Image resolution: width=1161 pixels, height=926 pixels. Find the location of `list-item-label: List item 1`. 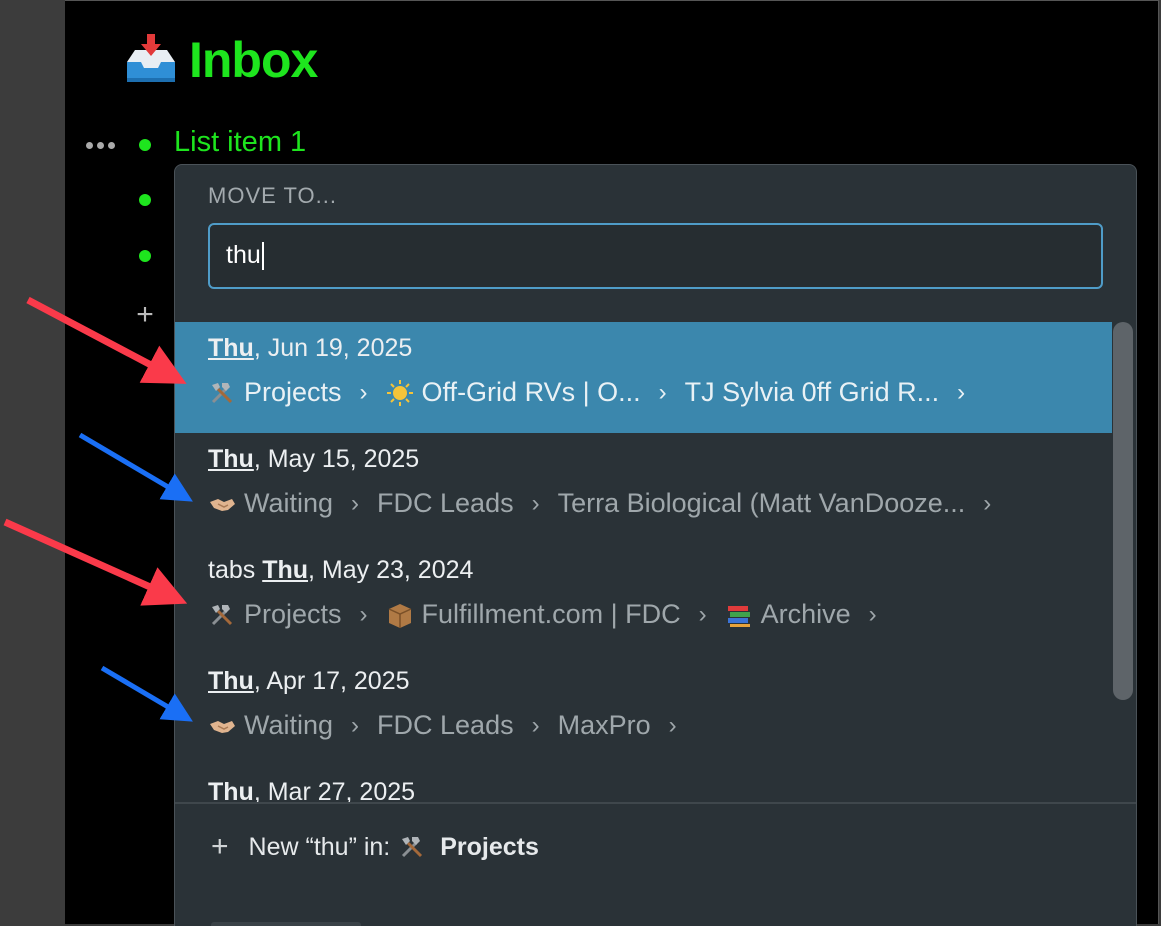

list-item-label: List item 1 is located at coordinates (240, 142).